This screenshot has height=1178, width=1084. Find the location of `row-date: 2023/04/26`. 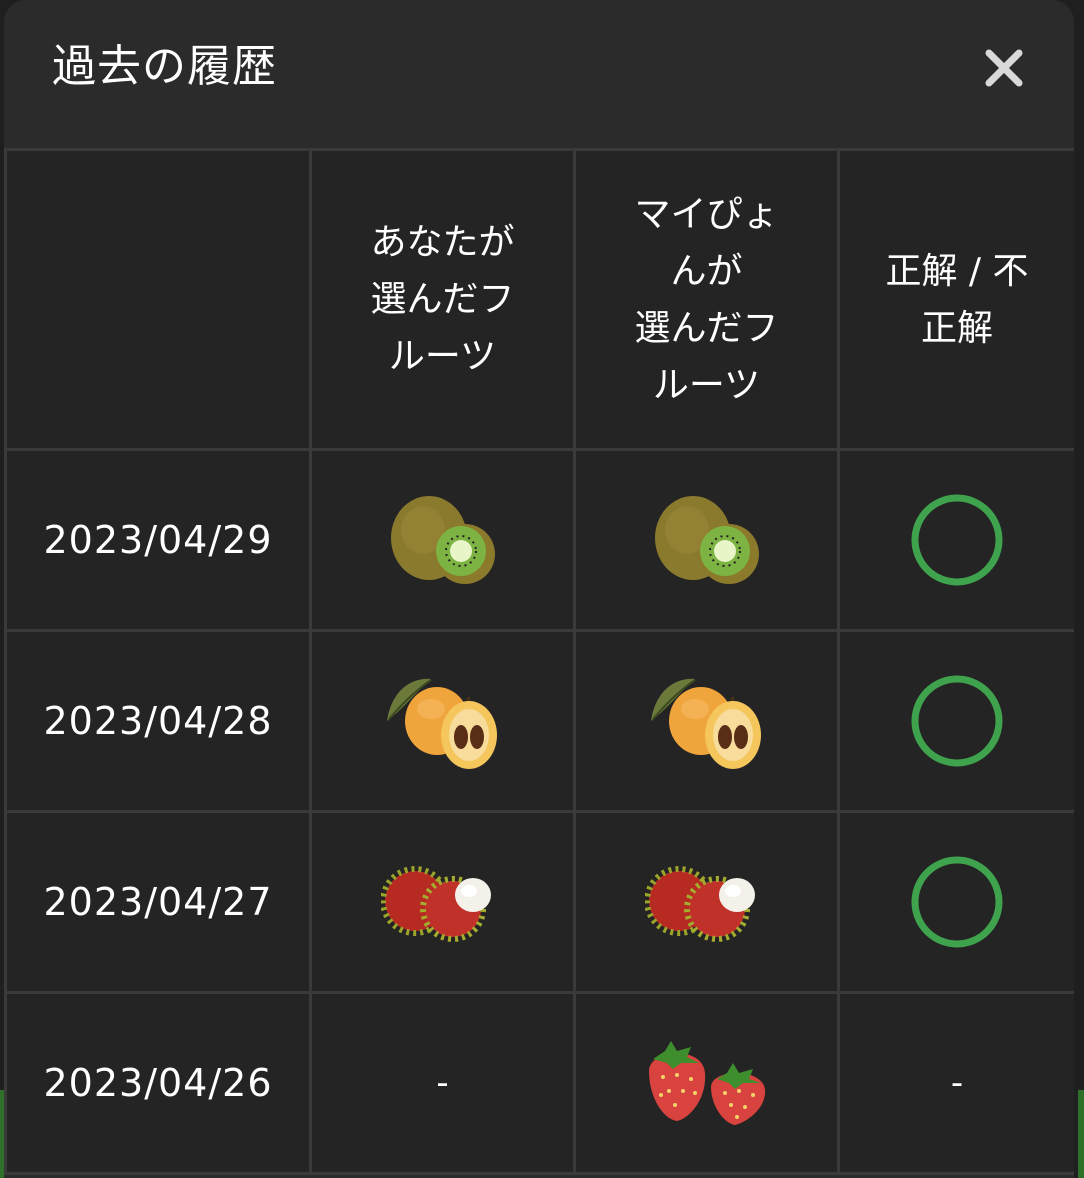

row-date: 2023/04/26 is located at coordinates (158, 1083).